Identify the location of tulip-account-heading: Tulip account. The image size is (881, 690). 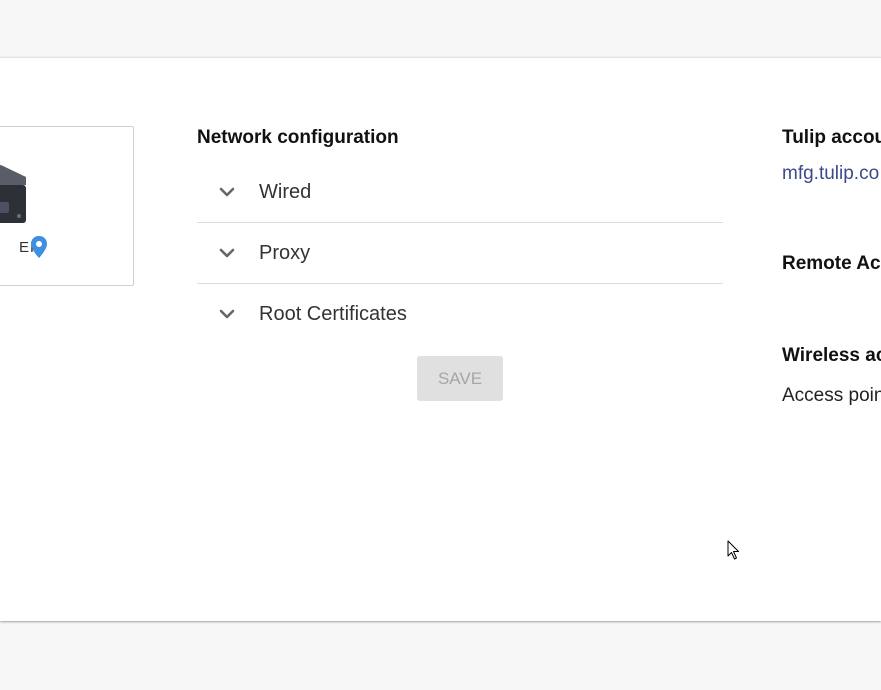
(831, 137).